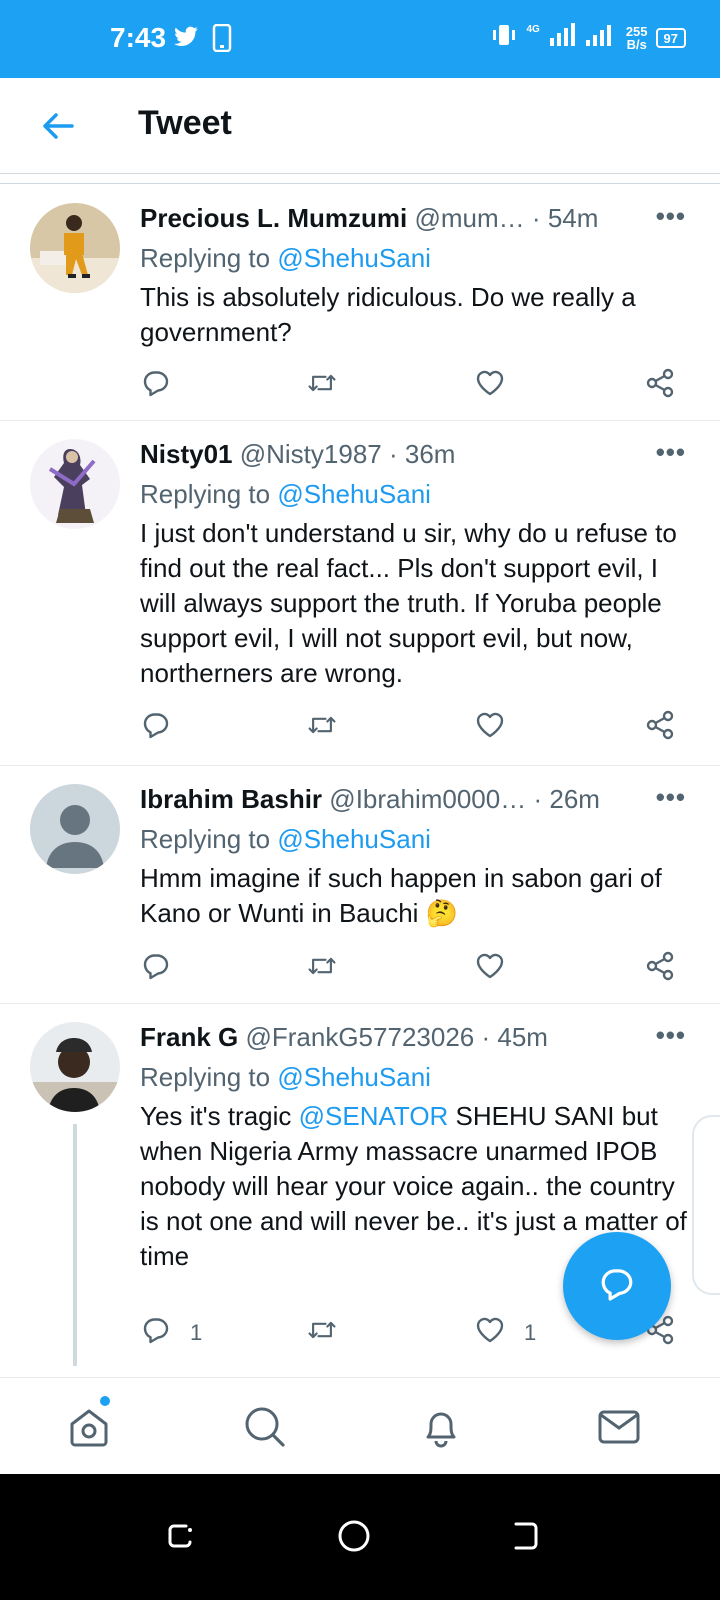 The width and height of the screenshot is (720, 1600). I want to click on like-button: 1, so click(505, 1333).